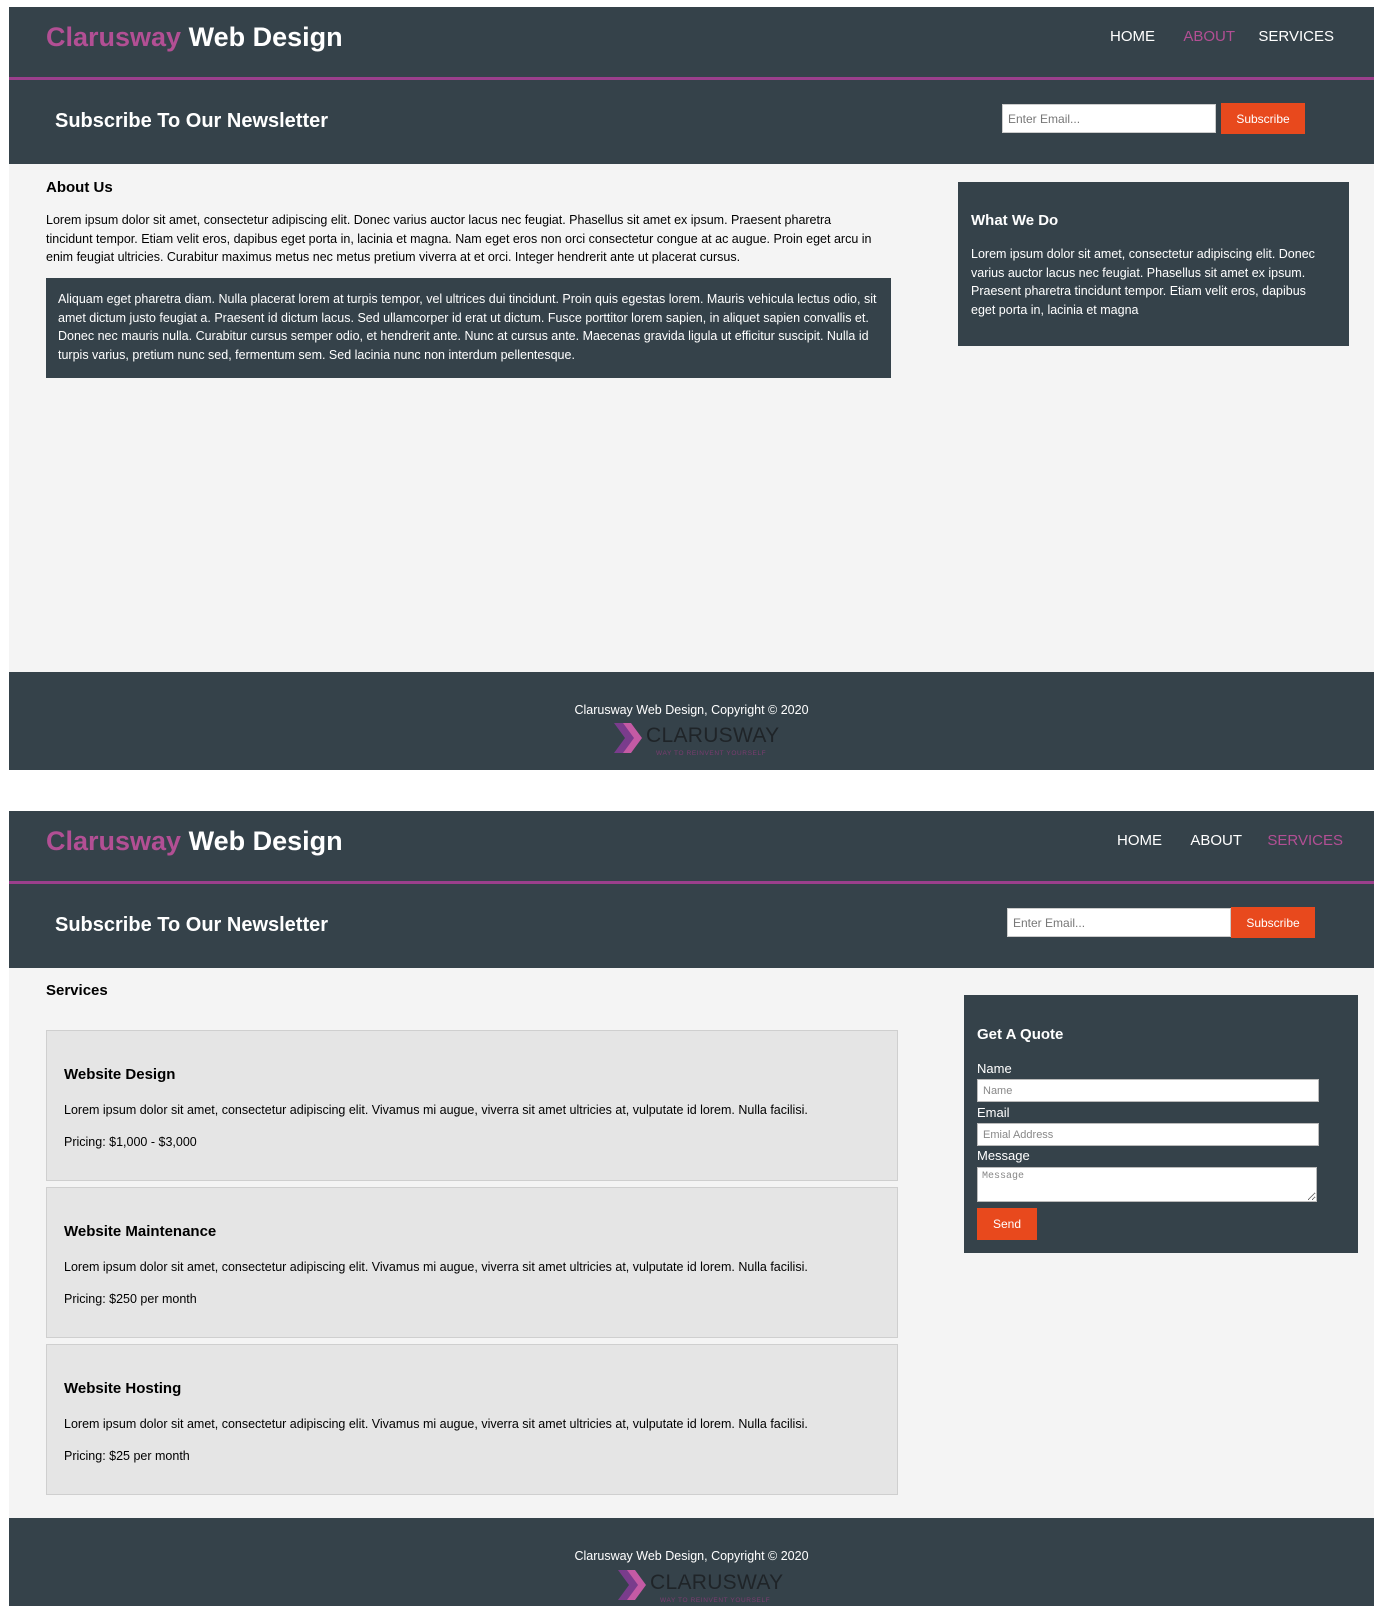 The height and width of the screenshot is (1606, 1374). Describe the element at coordinates (79, 187) in the screenshot. I see `about-title: About Us` at that location.